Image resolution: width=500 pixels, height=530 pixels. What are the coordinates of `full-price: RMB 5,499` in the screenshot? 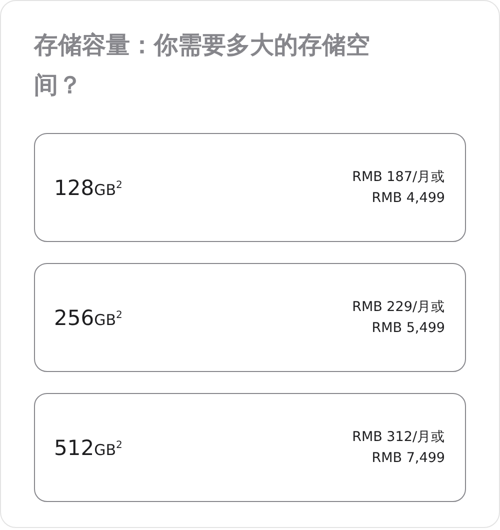 It's located at (408, 328).